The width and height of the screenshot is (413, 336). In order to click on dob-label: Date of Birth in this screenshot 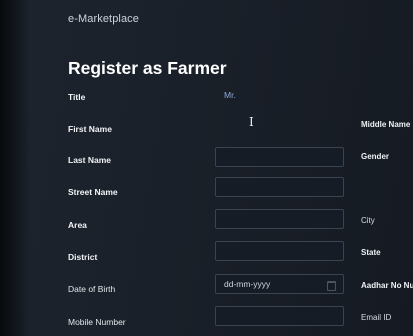, I will do `click(92, 289)`.